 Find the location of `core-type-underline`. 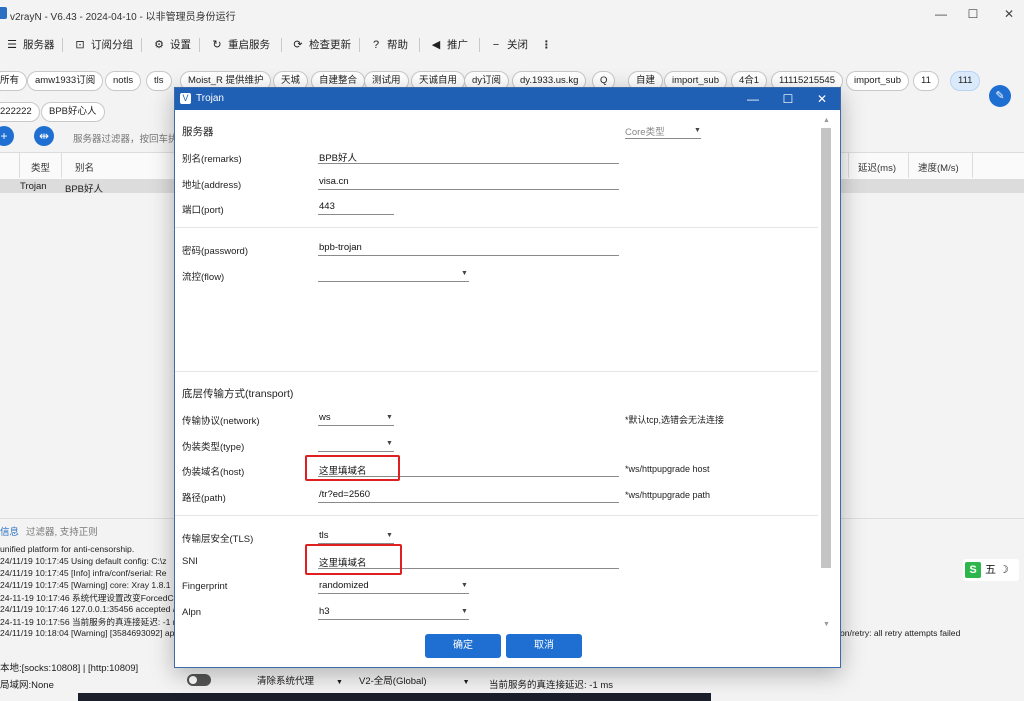

core-type-underline is located at coordinates (663, 138).